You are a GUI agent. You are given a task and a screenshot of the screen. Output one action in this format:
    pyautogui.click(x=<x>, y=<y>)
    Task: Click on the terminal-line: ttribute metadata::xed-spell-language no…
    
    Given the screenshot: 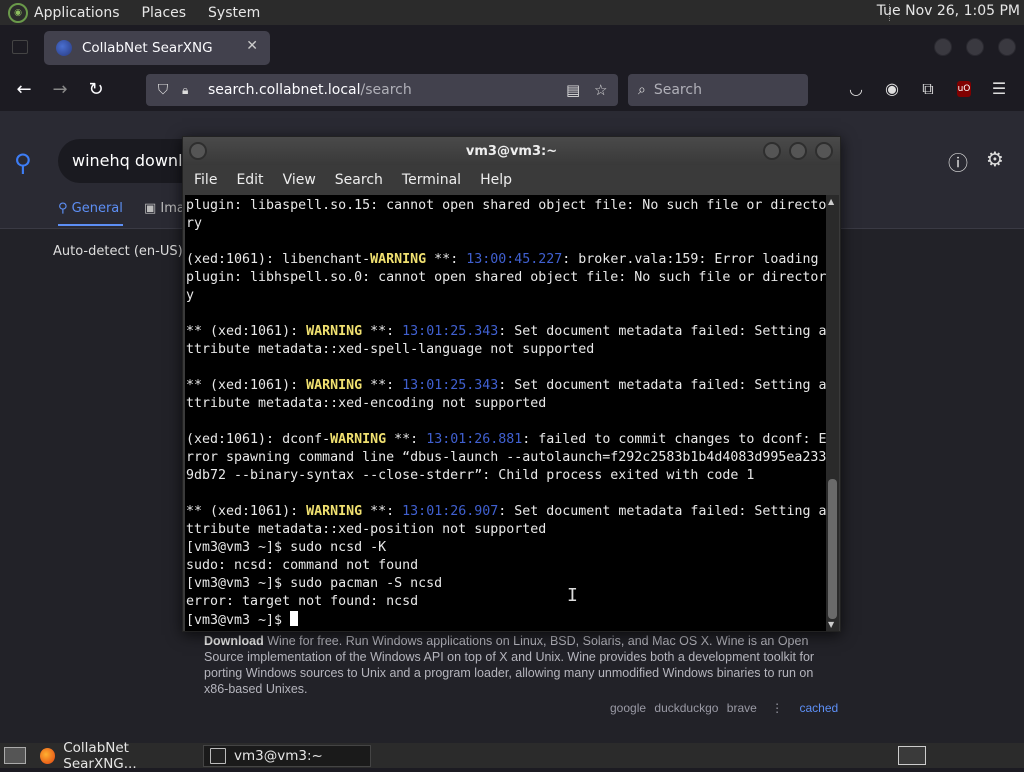 What is the action you would take?
    pyautogui.click(x=390, y=349)
    